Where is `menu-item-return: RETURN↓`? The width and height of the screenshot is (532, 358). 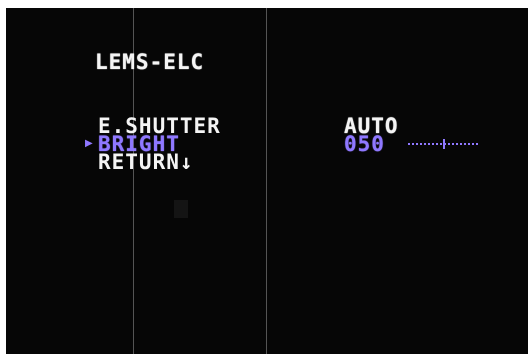
menu-item-return: RETURN↓ is located at coordinates (146, 163).